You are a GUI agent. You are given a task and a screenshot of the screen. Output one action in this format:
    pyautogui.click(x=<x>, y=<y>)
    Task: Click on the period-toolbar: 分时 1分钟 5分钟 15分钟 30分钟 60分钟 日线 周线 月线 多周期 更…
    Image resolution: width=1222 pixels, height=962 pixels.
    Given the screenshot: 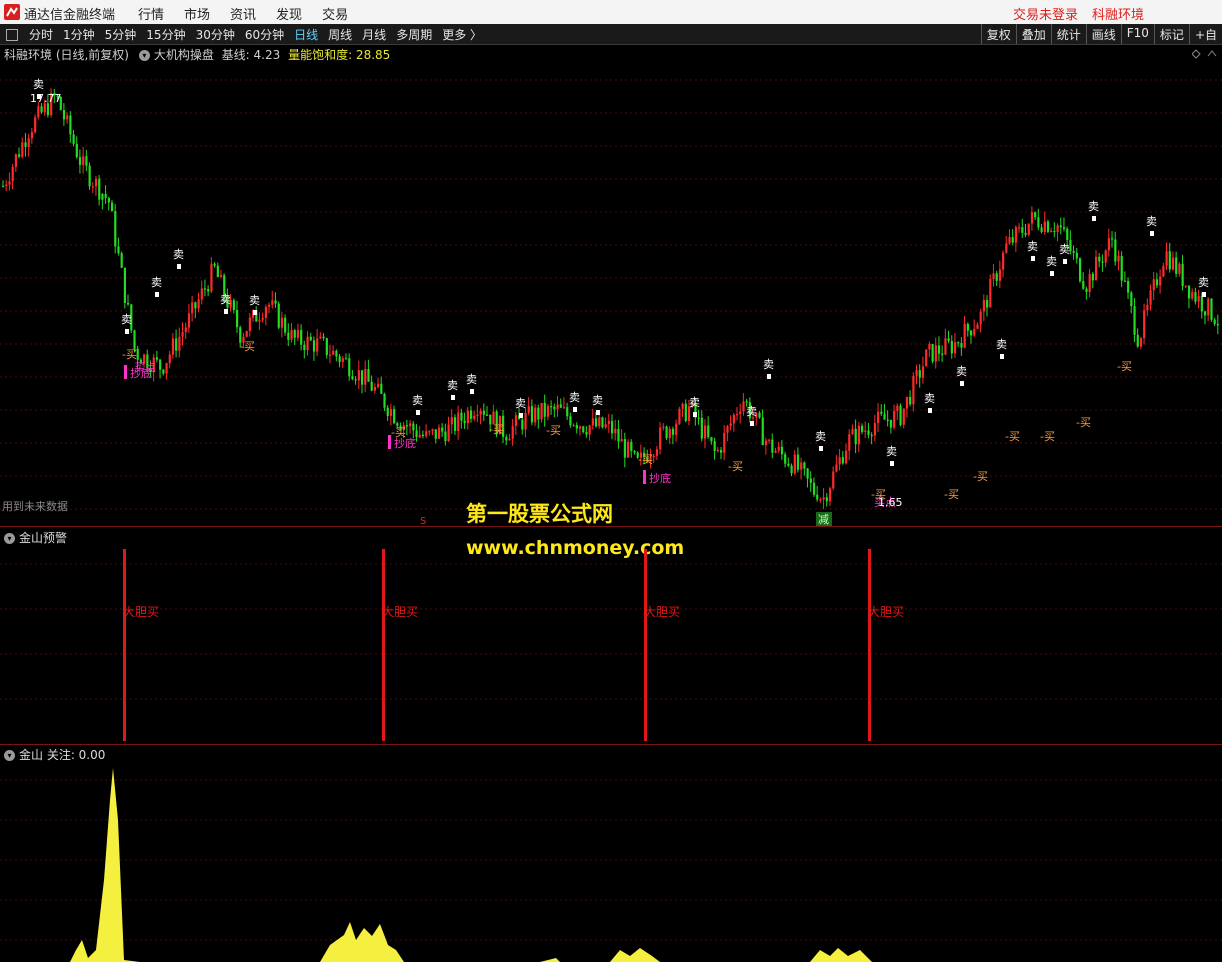 What is the action you would take?
    pyautogui.click(x=611, y=34)
    